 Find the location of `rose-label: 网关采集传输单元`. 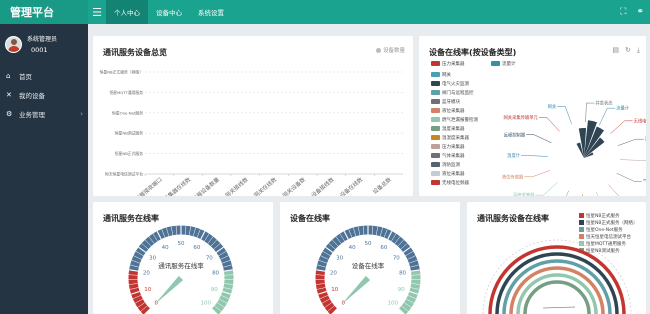

rose-label: 网关采集传输单元 is located at coordinates (520, 117).